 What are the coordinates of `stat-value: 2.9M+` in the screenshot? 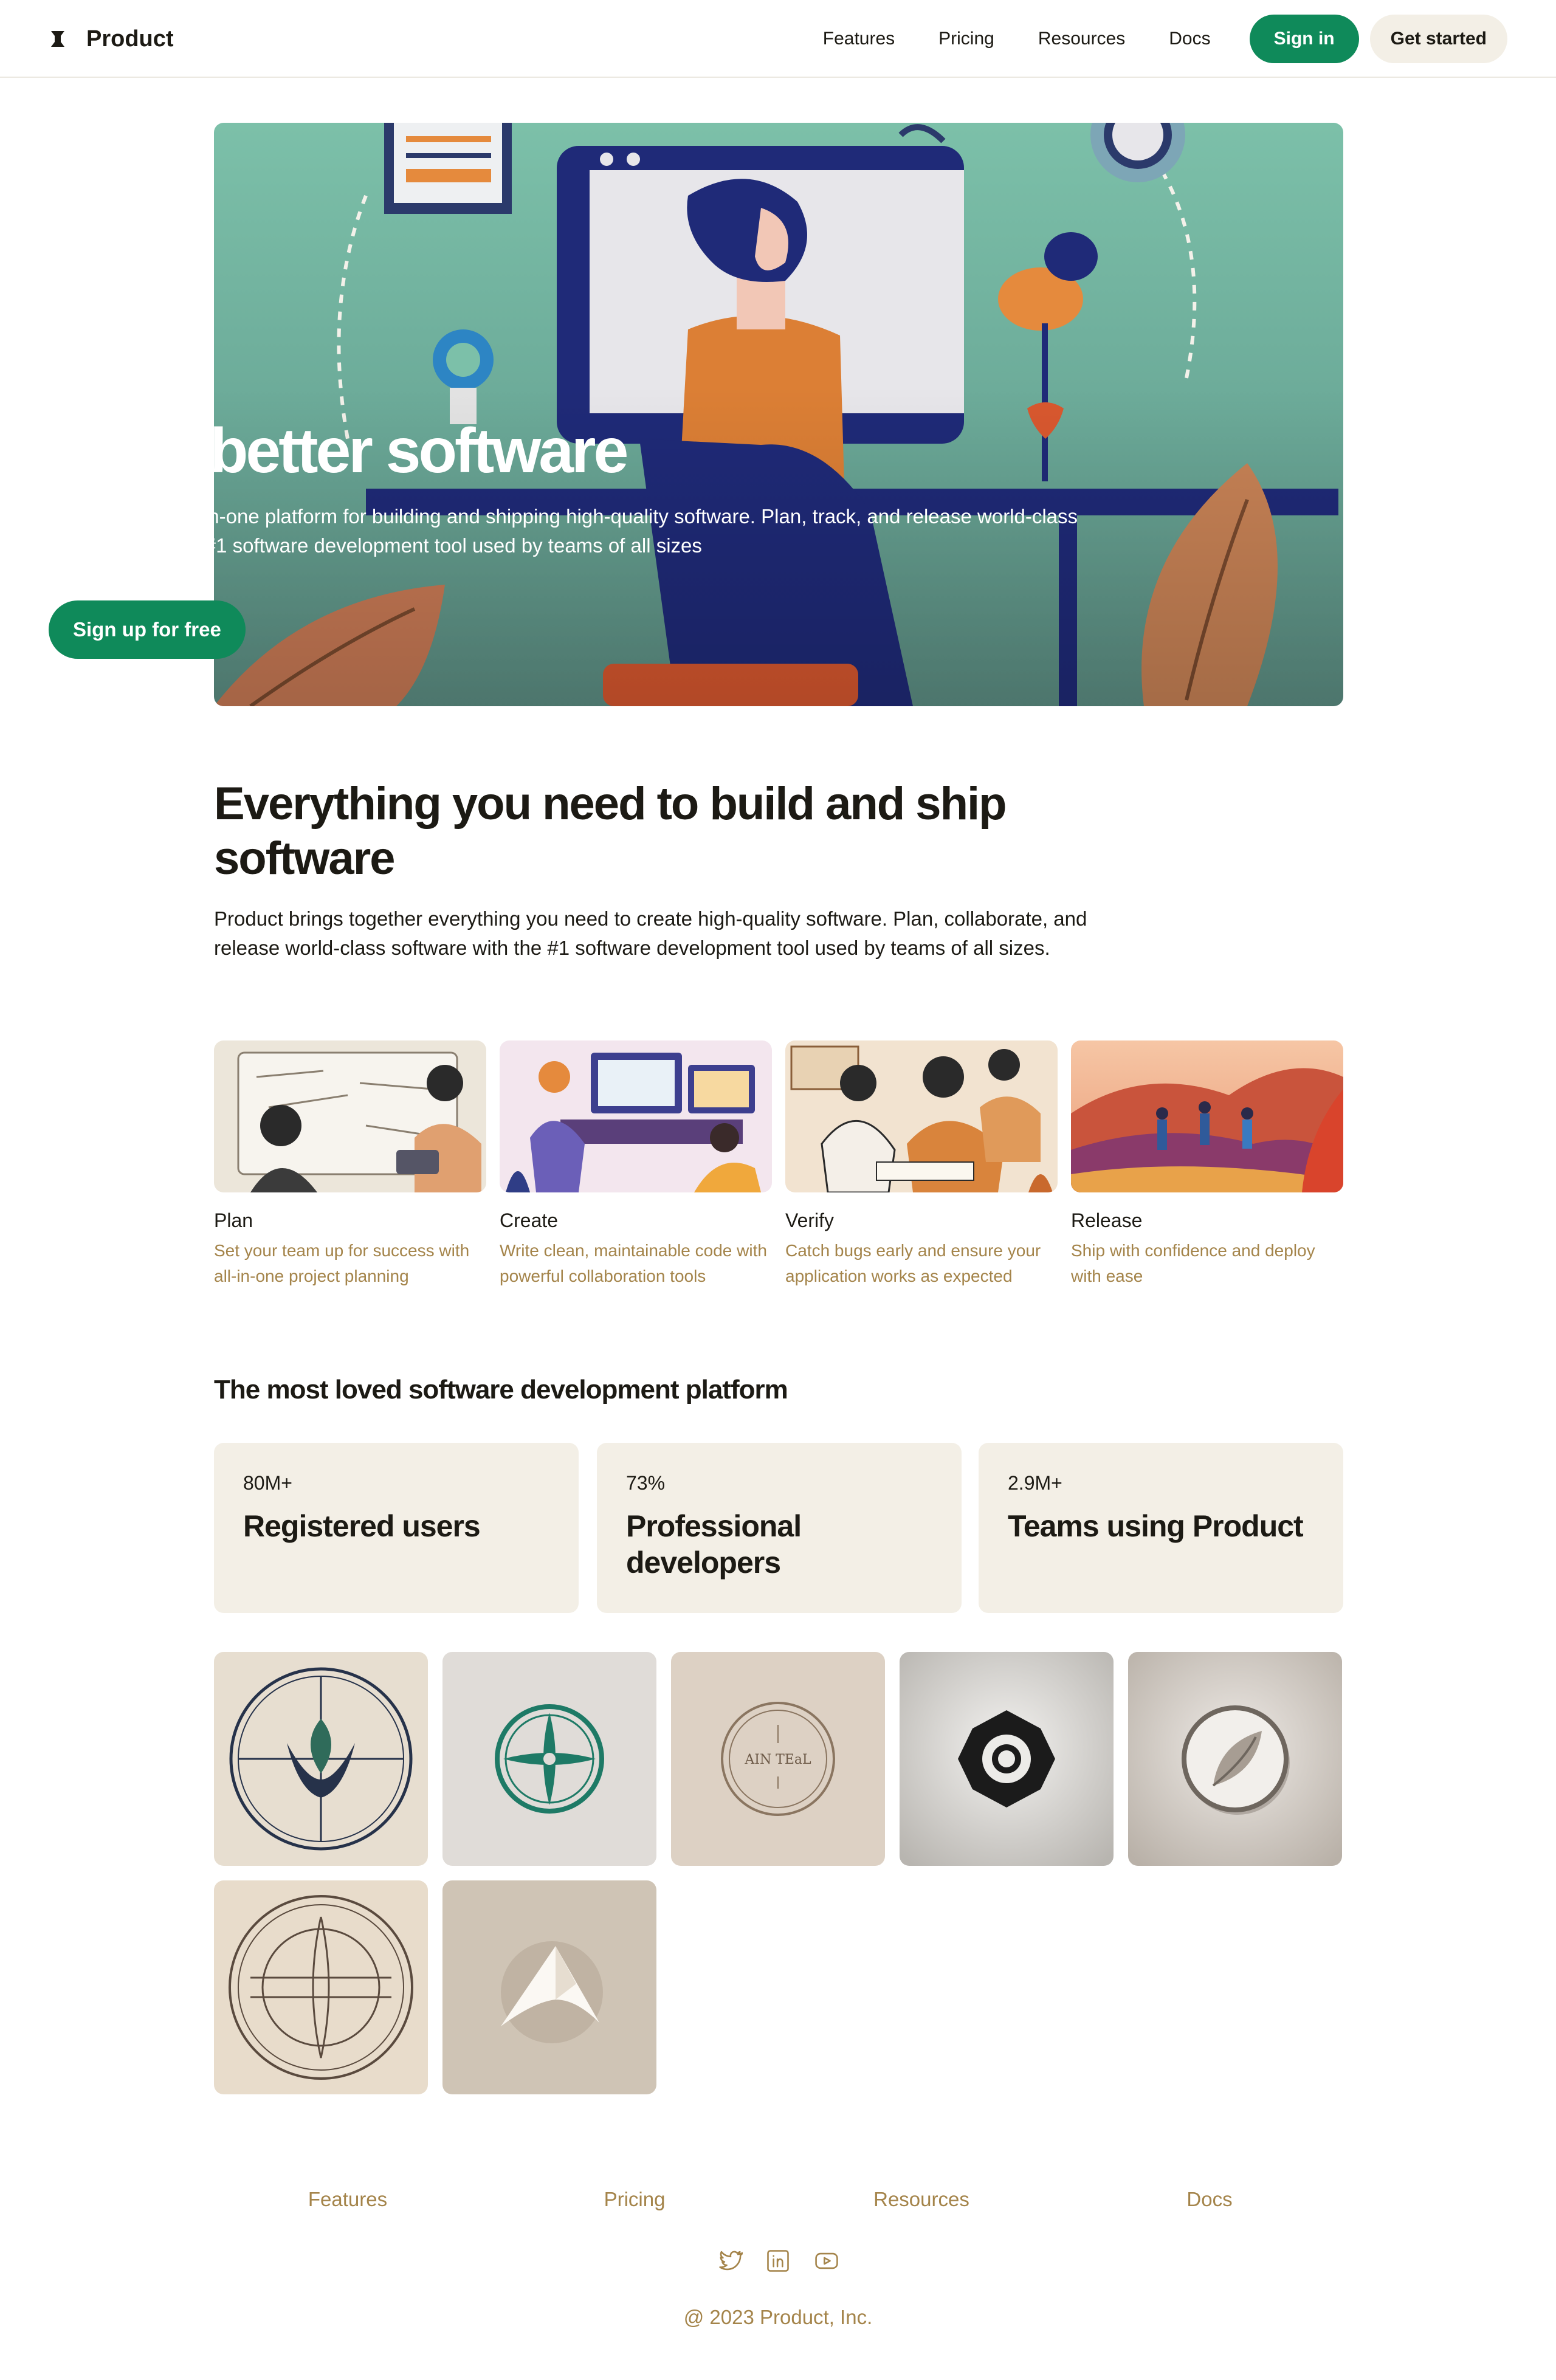 It's located at (1035, 1483).